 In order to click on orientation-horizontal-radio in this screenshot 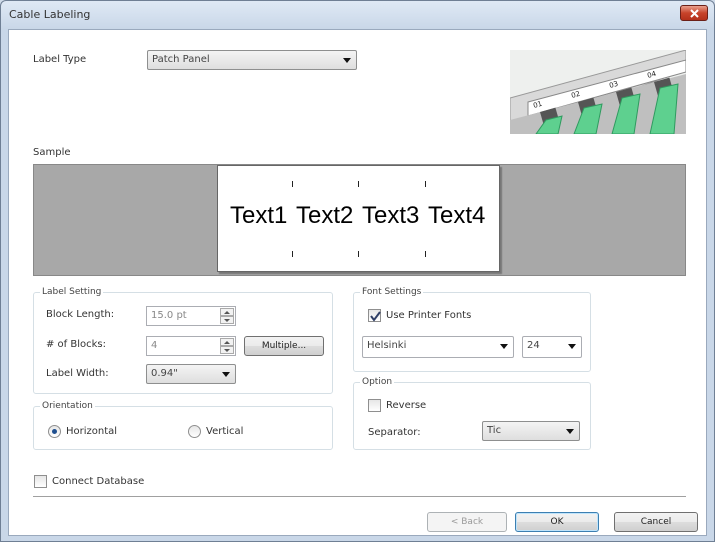, I will do `click(54, 431)`.